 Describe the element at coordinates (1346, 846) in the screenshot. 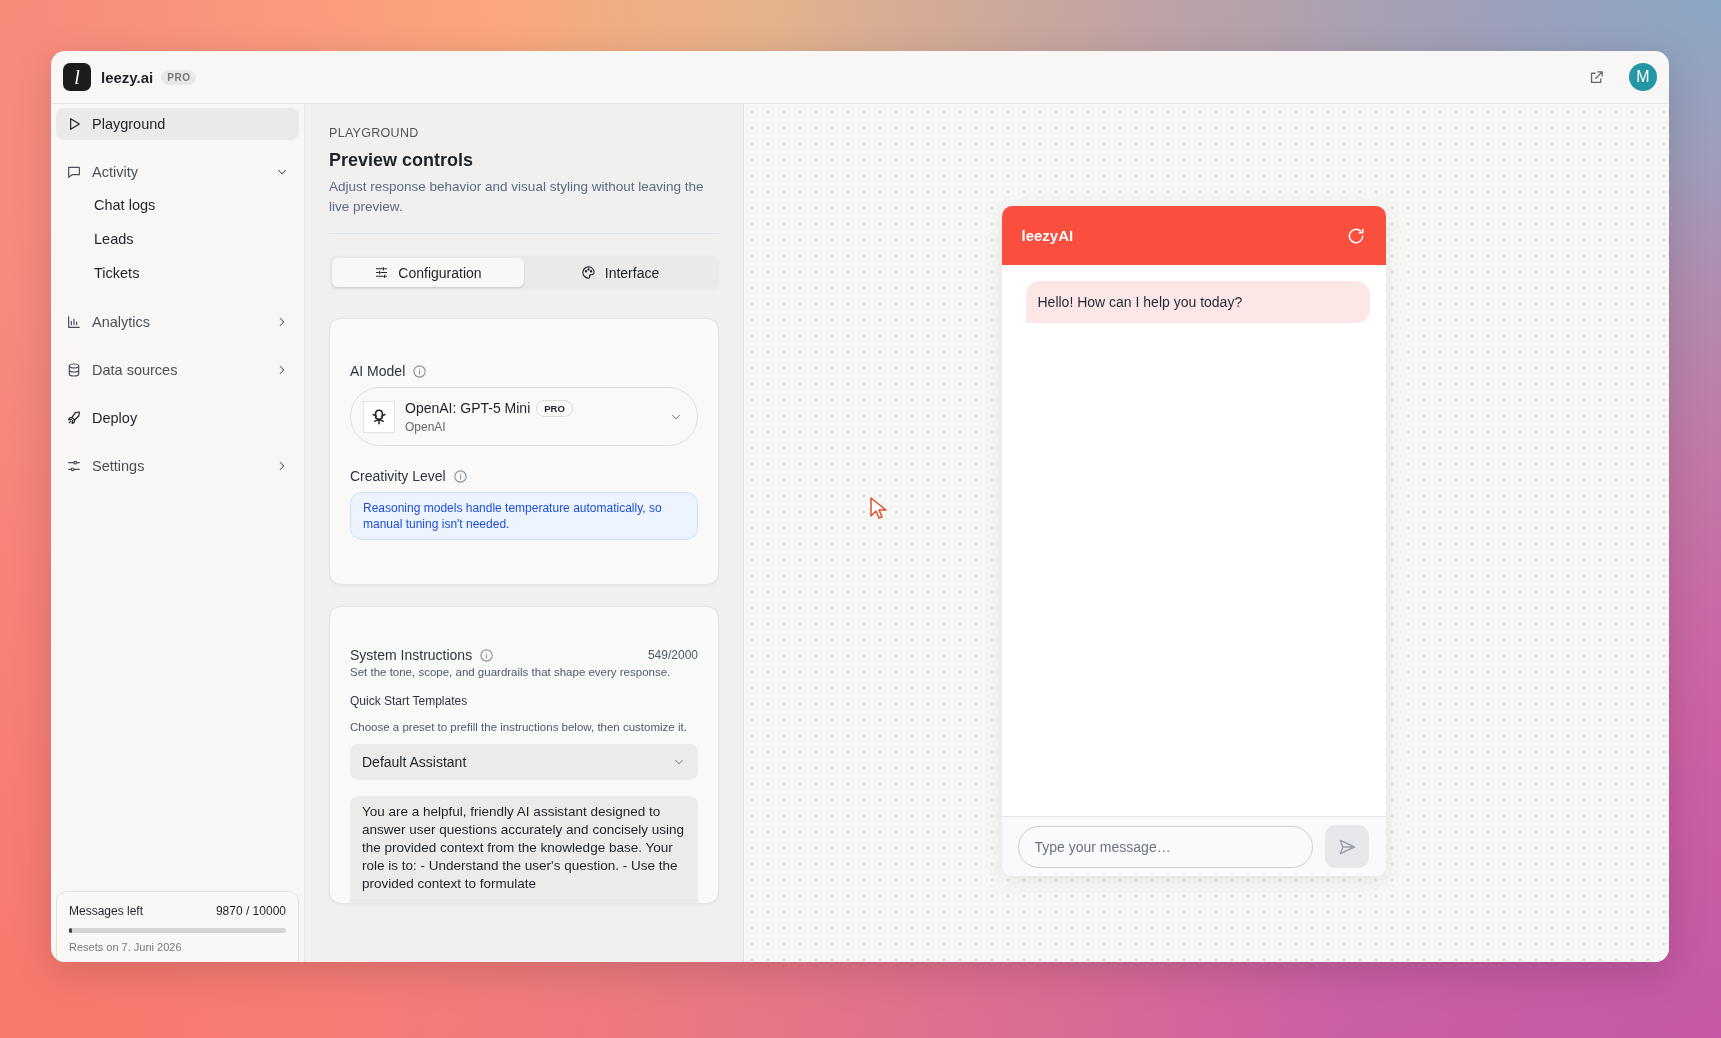

I see `send-button` at that location.